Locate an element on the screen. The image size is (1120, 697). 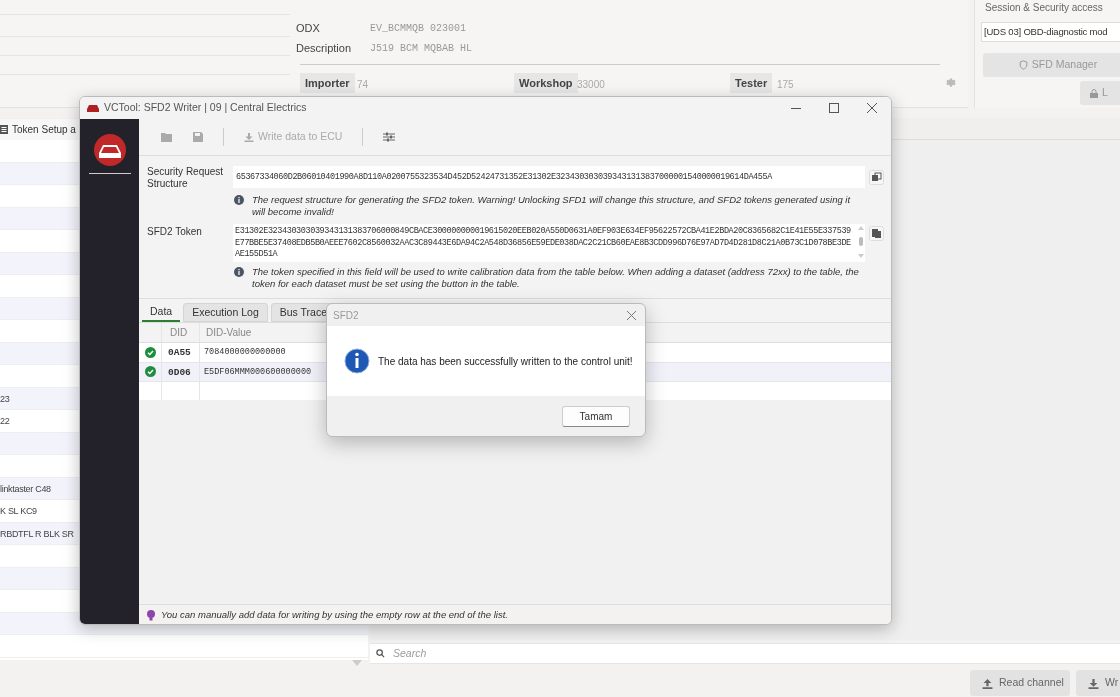
field-value: EV_BCMMQB 023001 is located at coordinates (418, 29).